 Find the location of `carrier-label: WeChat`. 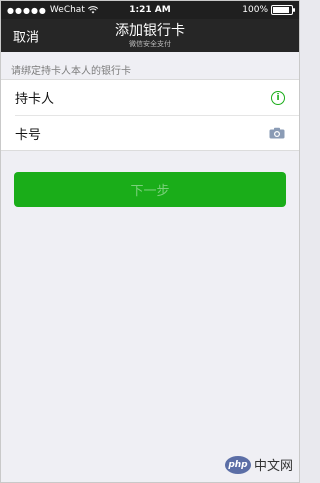

carrier-label: WeChat is located at coordinates (67, 10).